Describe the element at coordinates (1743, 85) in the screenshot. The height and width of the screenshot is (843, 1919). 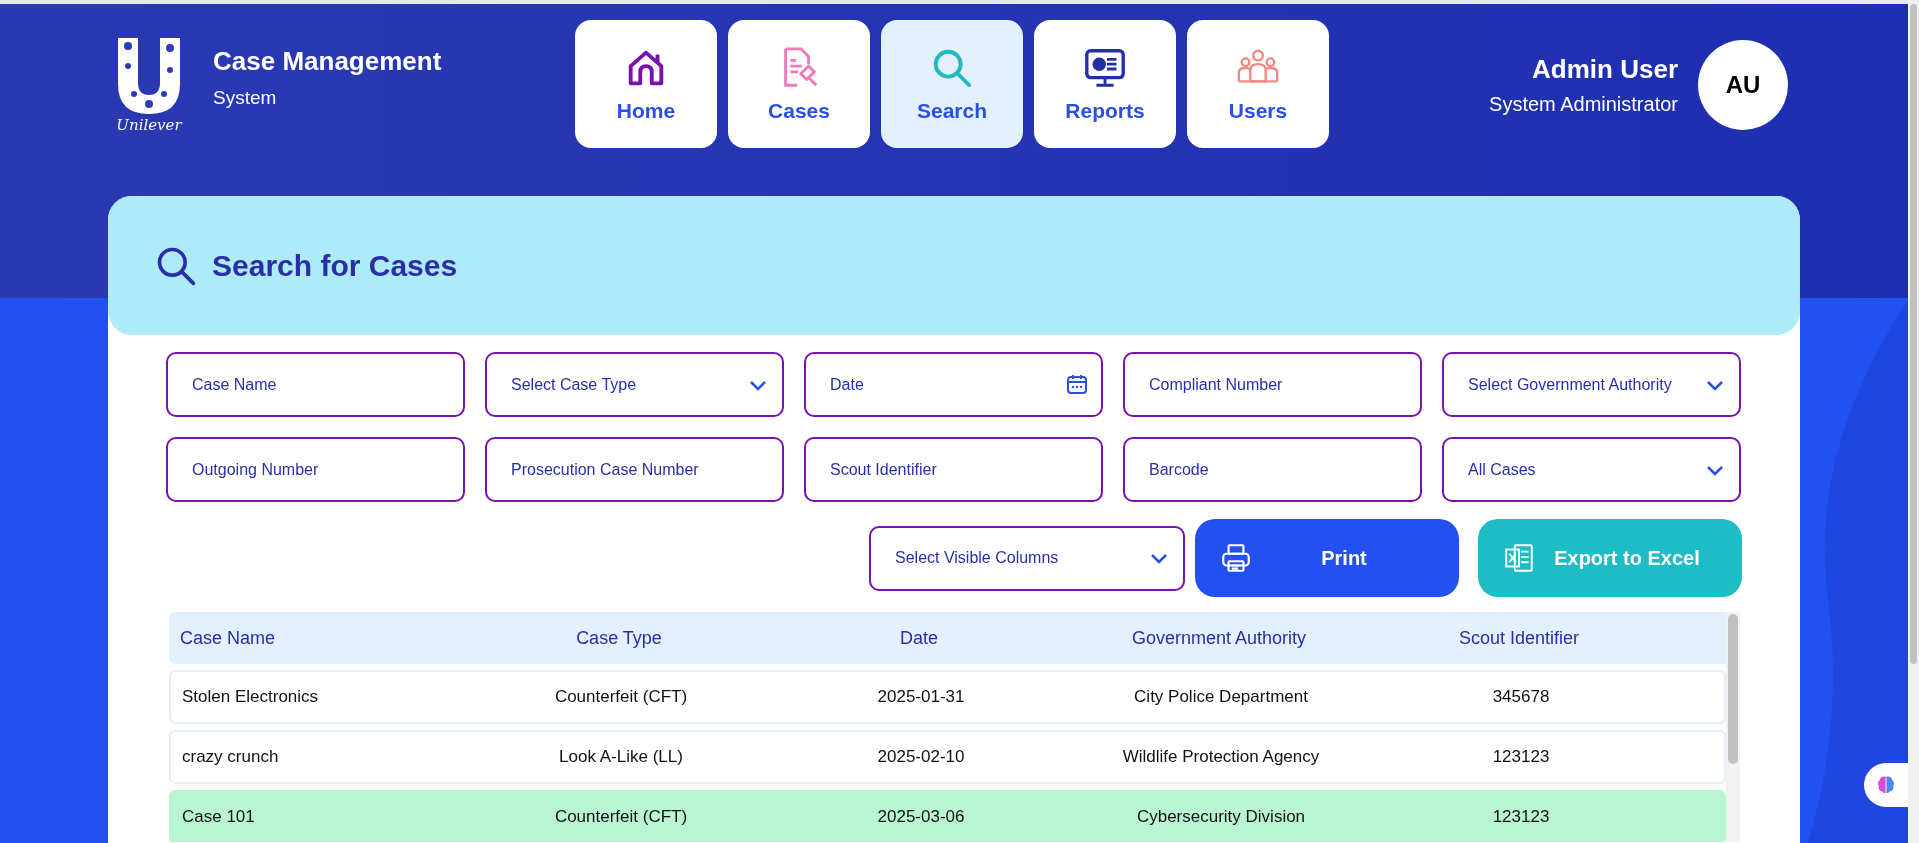
I see `user-avatar: AU` at that location.